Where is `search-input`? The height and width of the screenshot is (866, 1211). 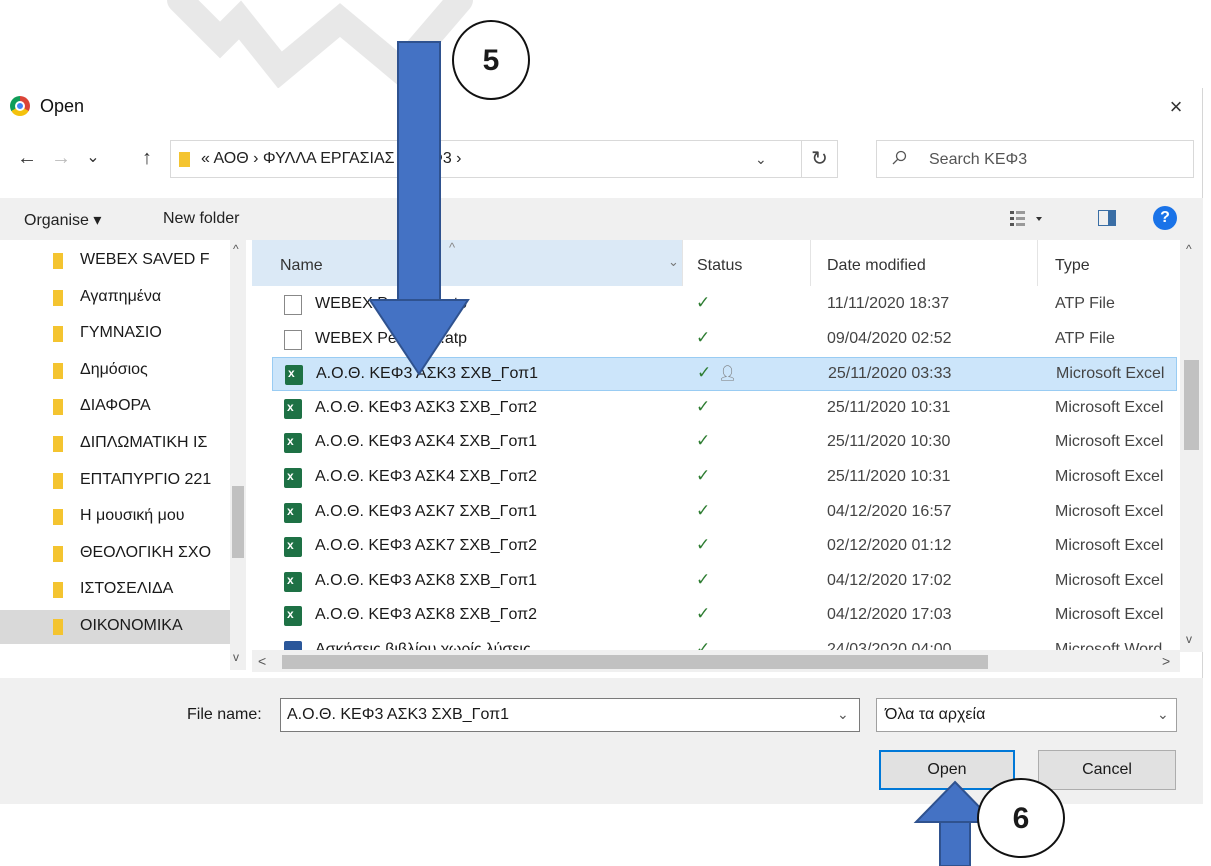
search-input is located at coordinates (1054, 160).